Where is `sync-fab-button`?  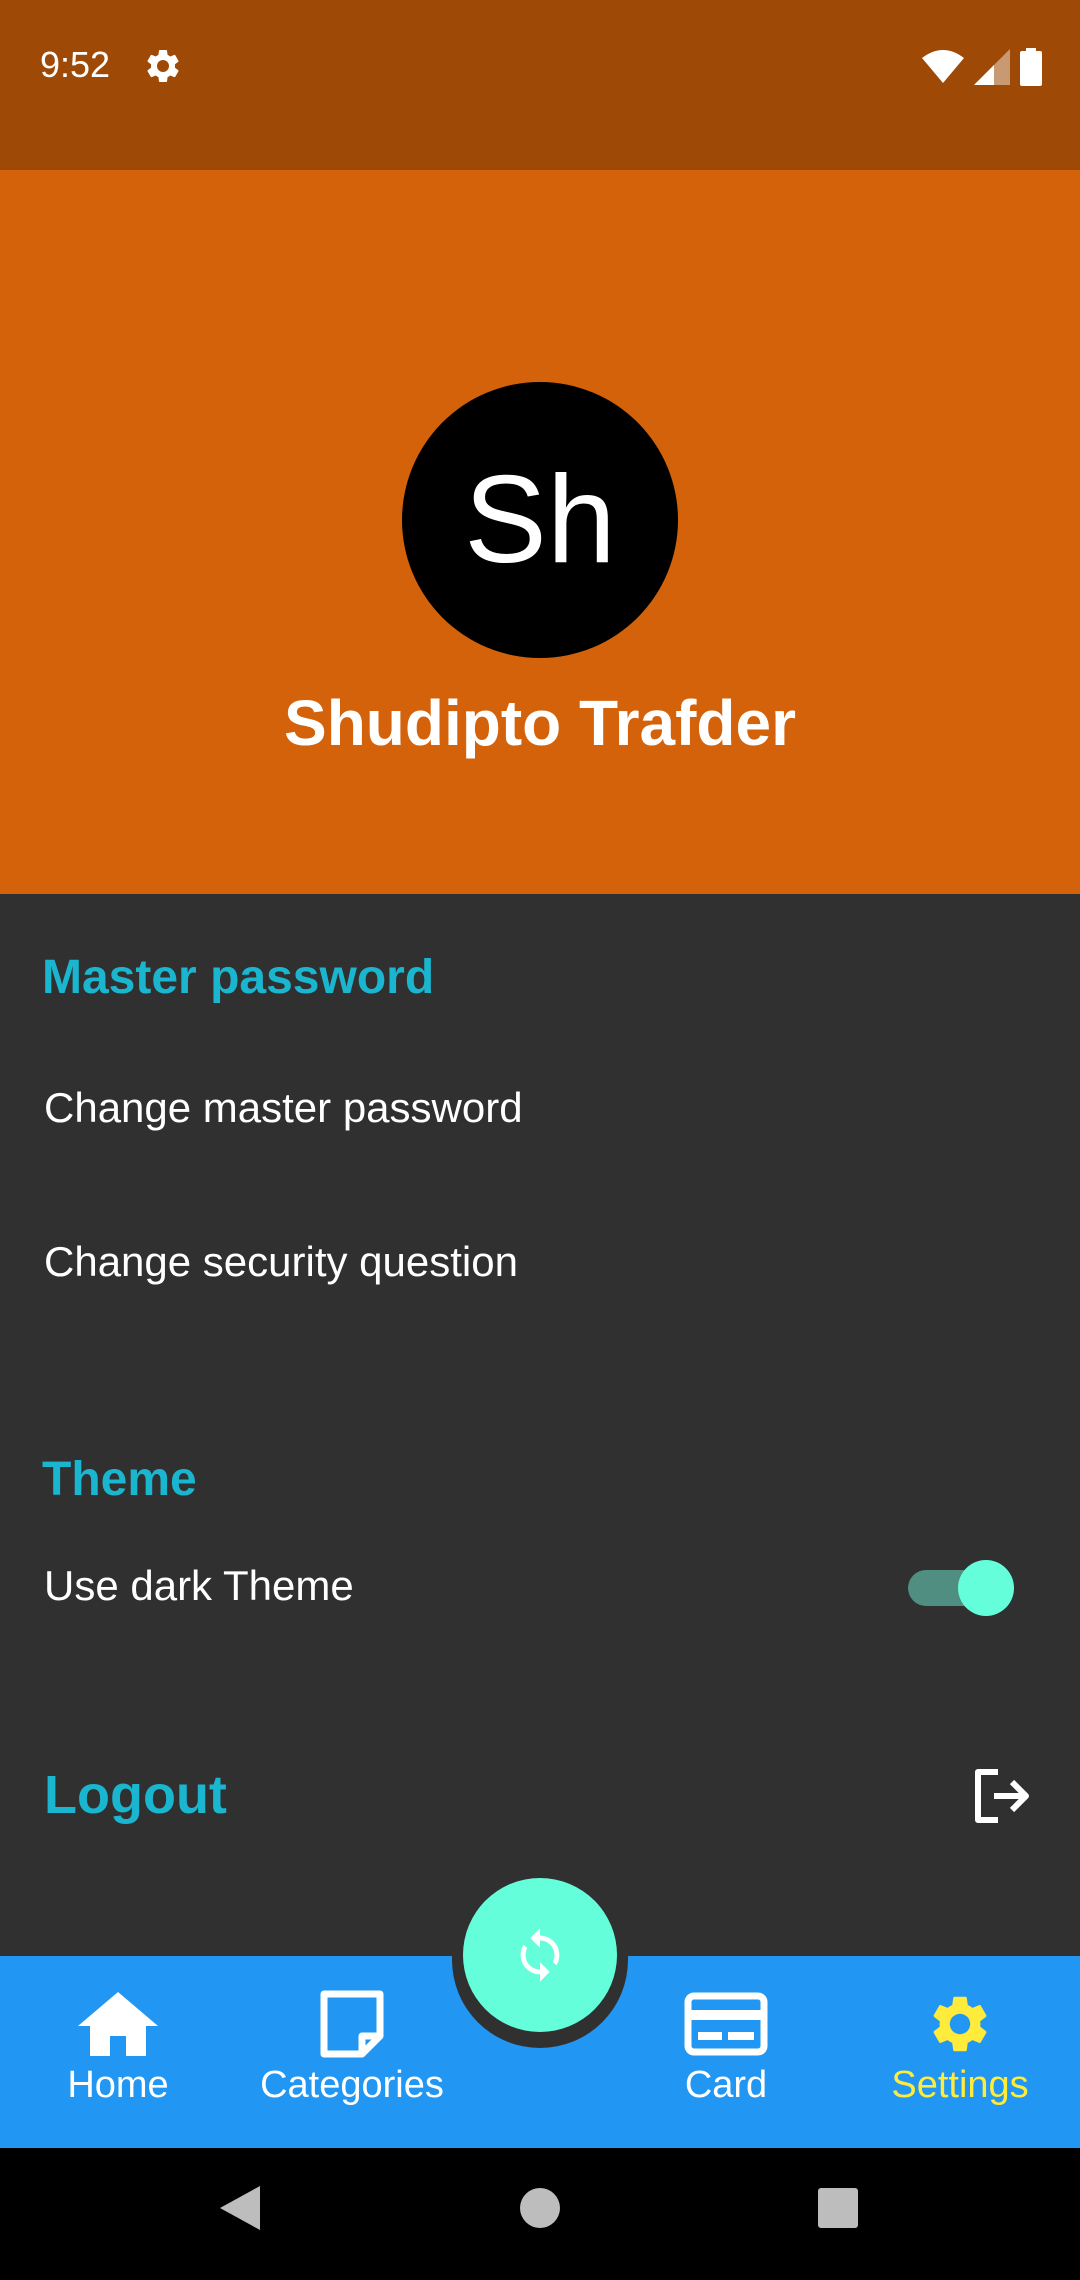 sync-fab-button is located at coordinates (540, 1955).